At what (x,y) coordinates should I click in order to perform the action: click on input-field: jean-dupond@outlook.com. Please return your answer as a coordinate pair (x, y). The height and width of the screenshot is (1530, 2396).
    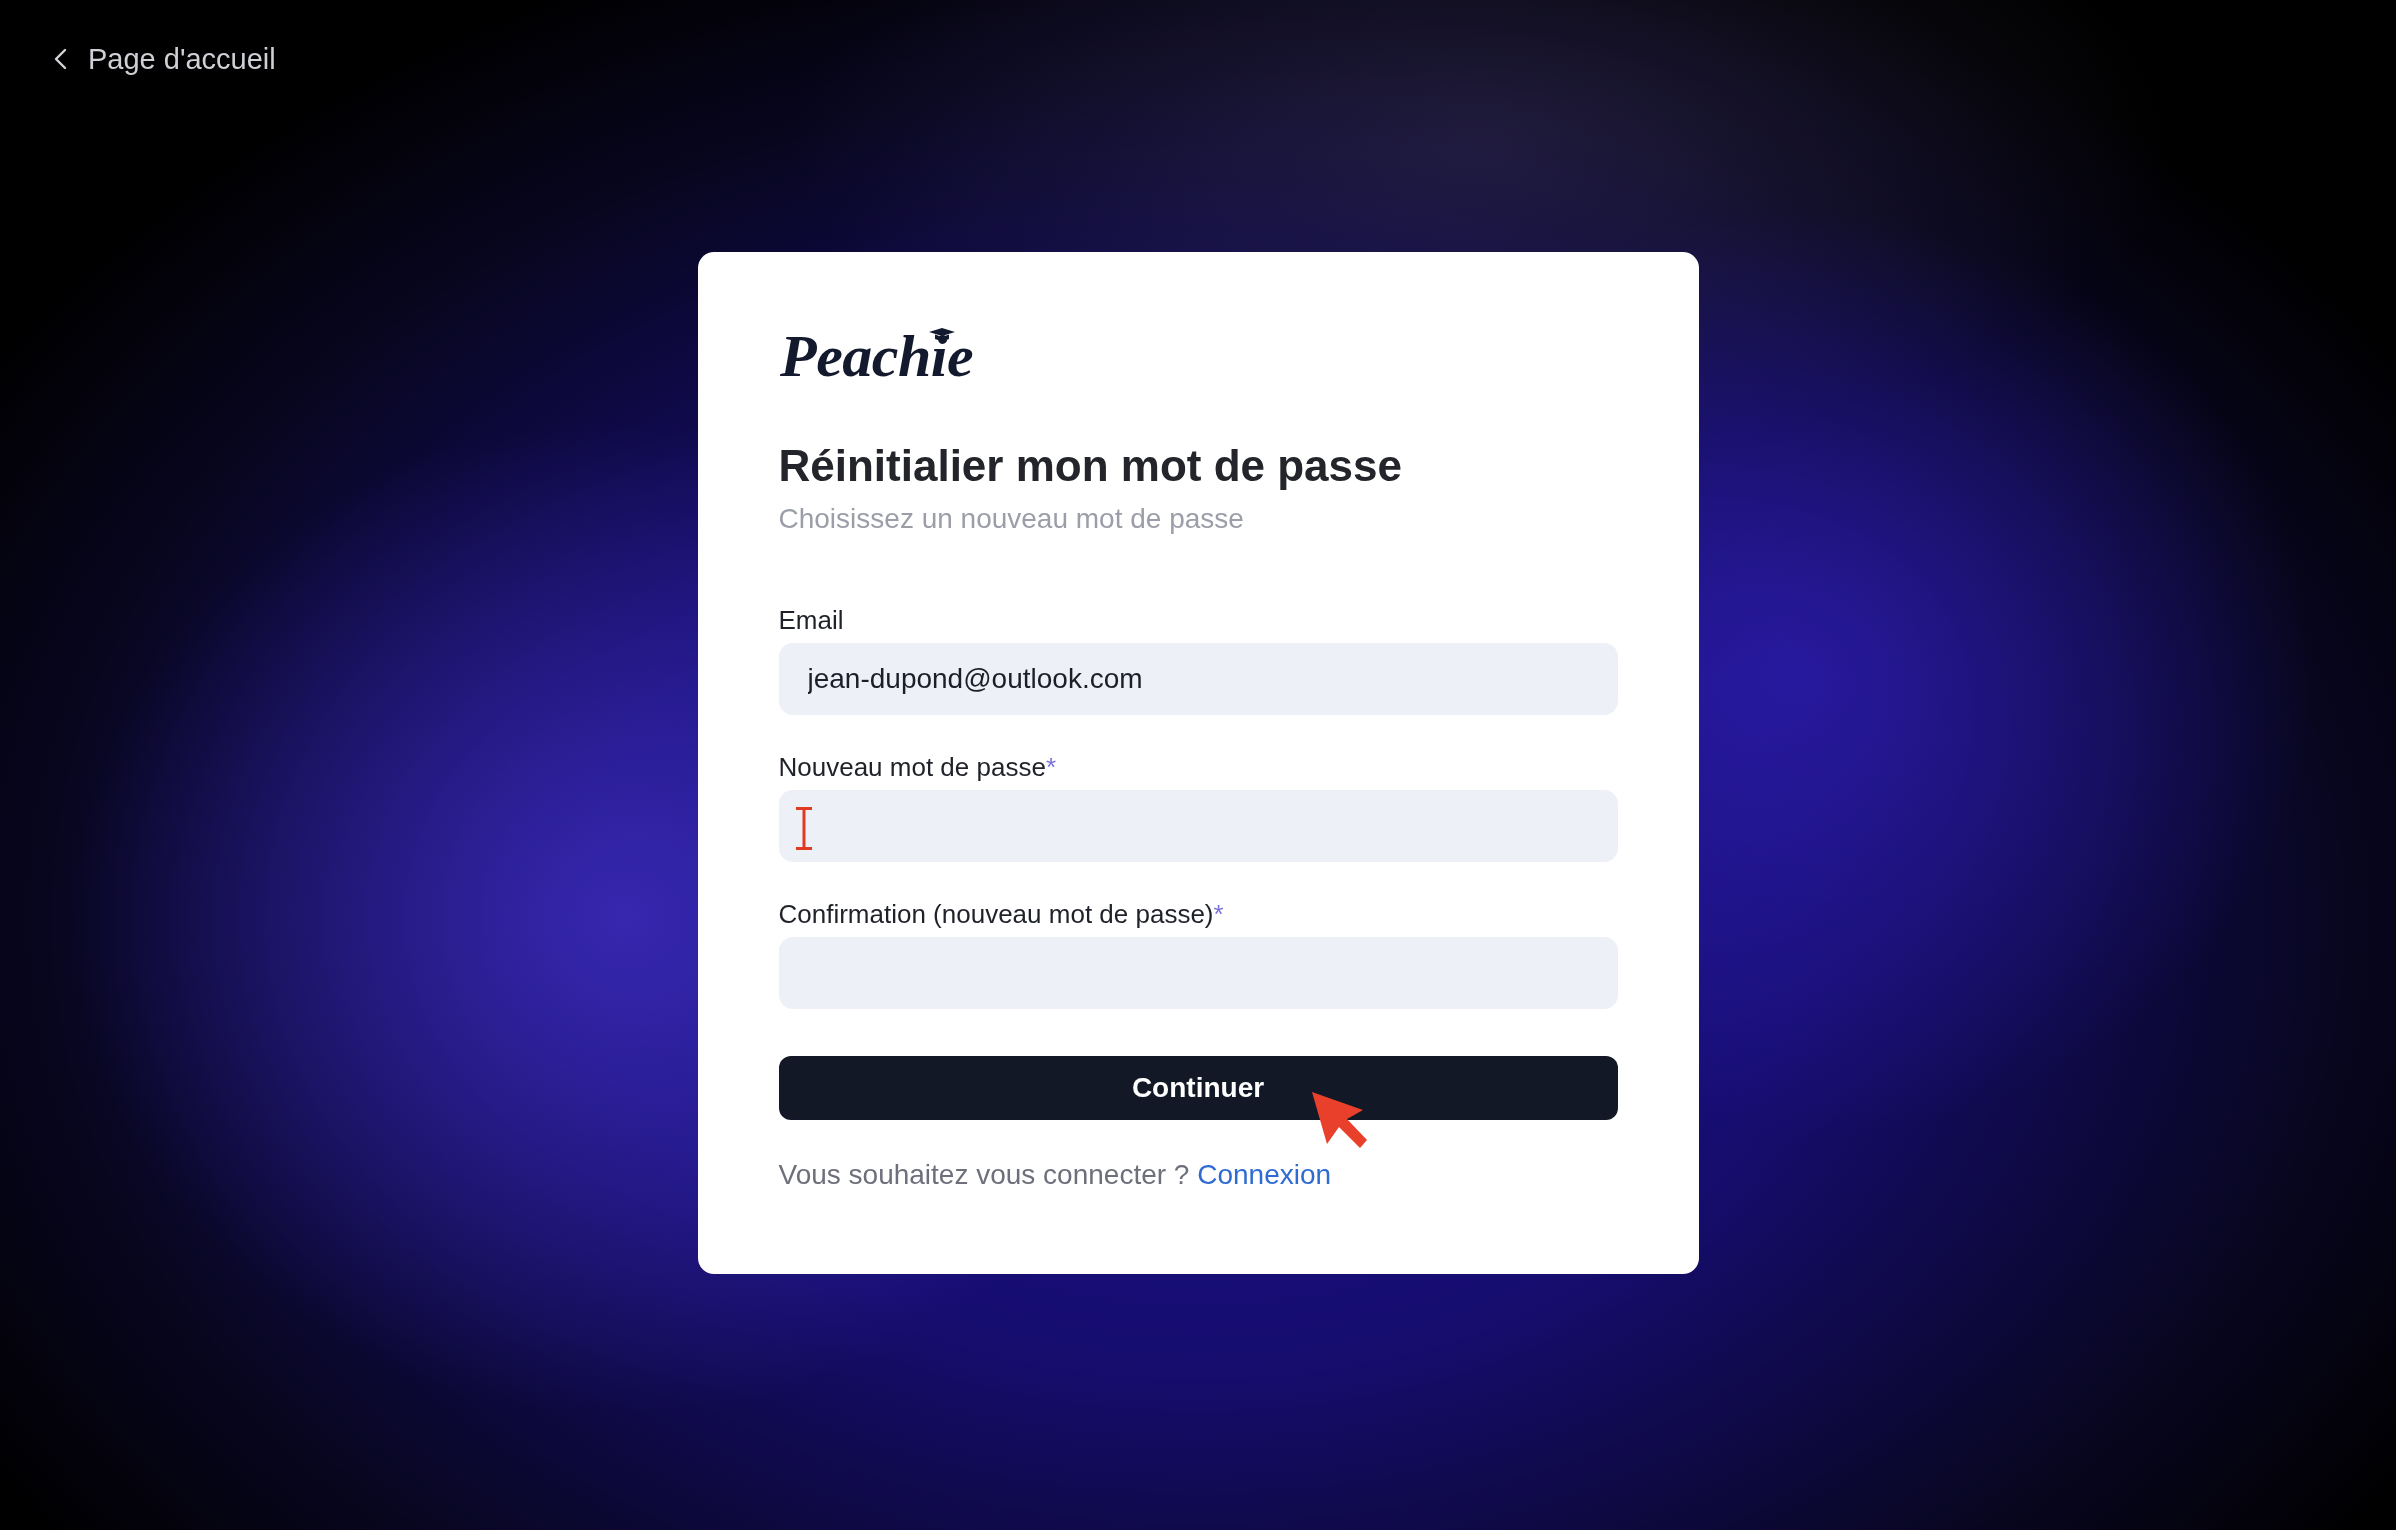
    Looking at the image, I should click on (1198, 679).